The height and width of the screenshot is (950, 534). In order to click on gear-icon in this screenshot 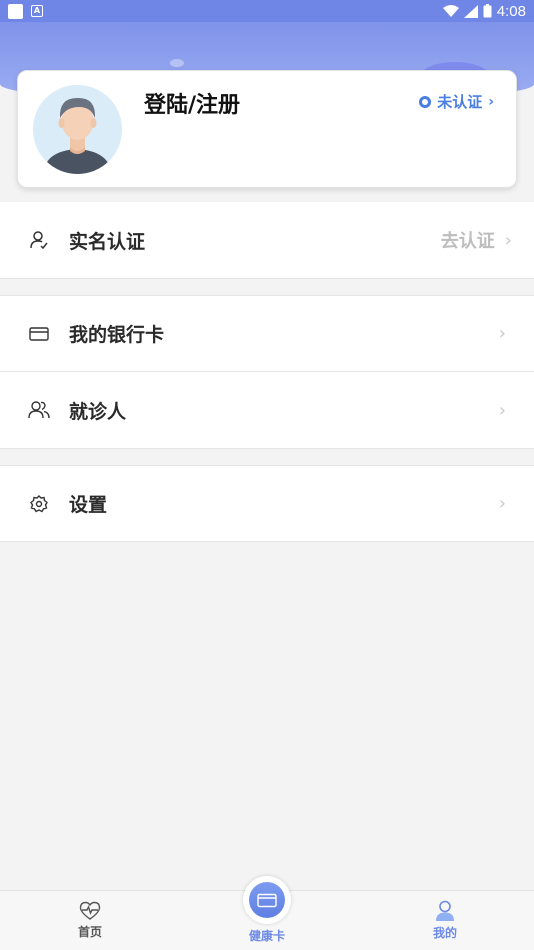, I will do `click(39, 504)`.